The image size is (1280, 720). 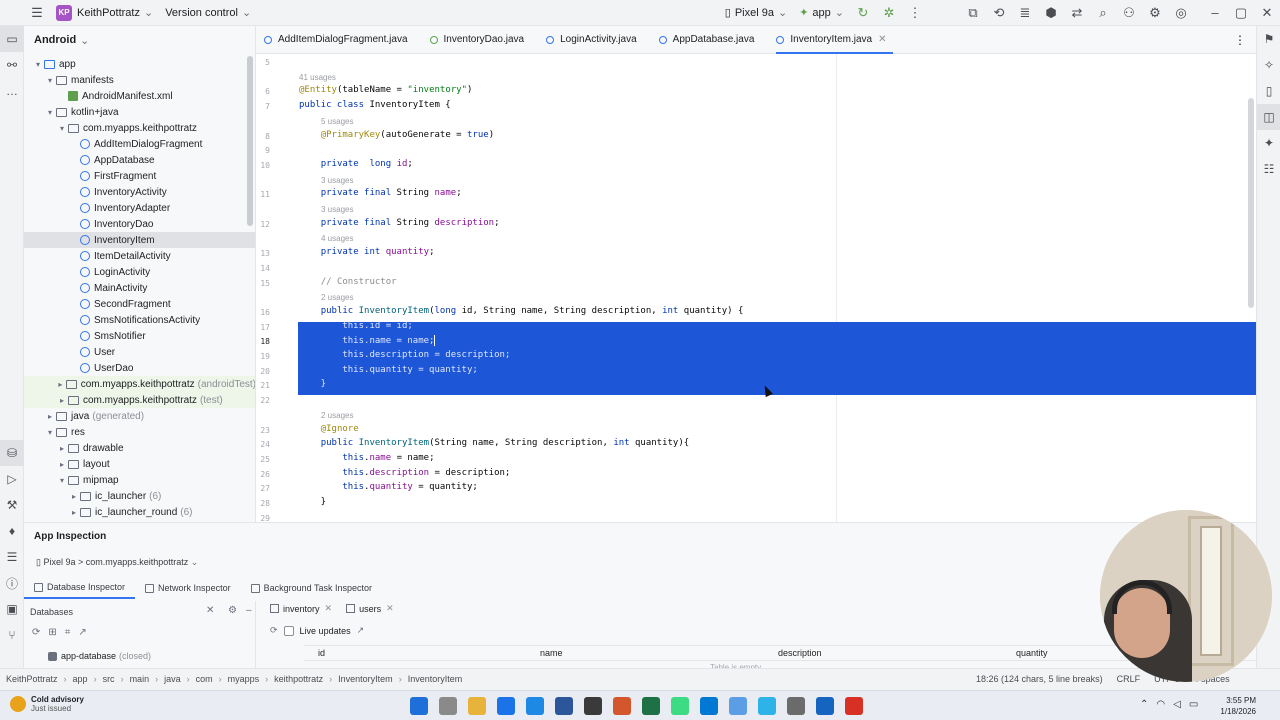 I want to click on battery-icon: ▭, so click(x=1193, y=704).